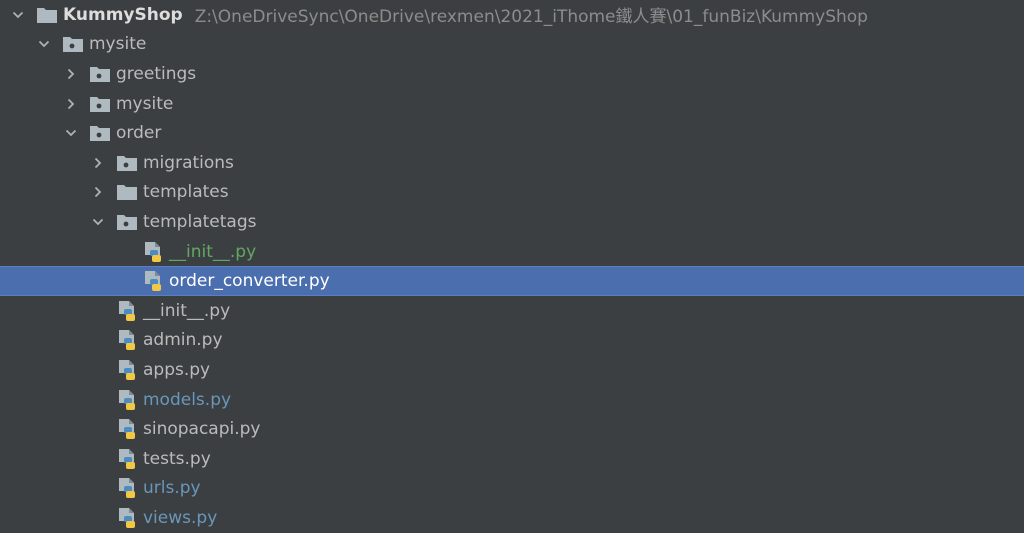 This screenshot has width=1024, height=533. What do you see at coordinates (512, 311) in the screenshot?
I see `tree-file-order-init: __init__.py` at bounding box center [512, 311].